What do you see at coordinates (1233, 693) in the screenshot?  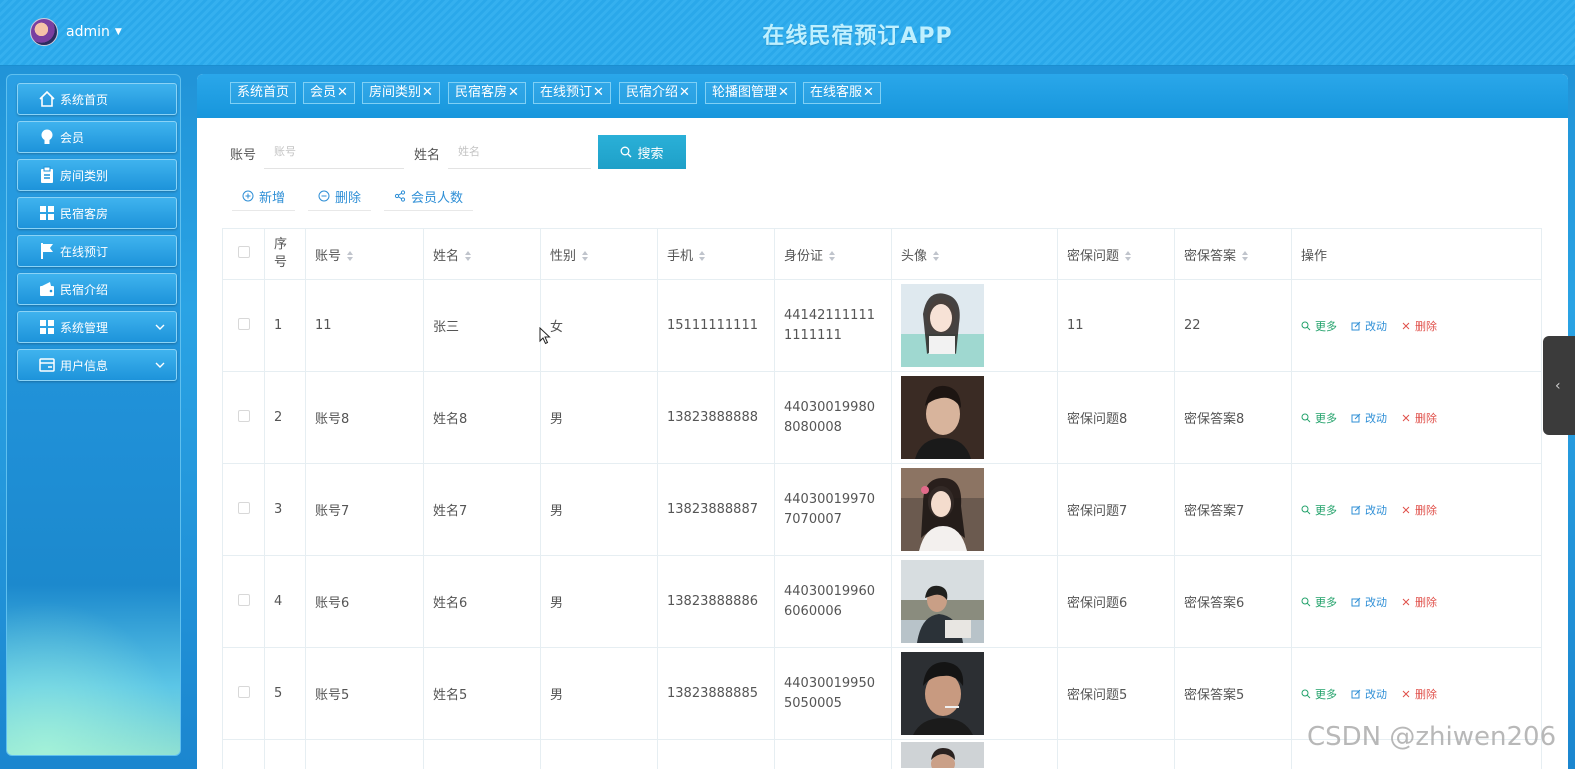 I see `cell-answer: 密保答案5` at bounding box center [1233, 693].